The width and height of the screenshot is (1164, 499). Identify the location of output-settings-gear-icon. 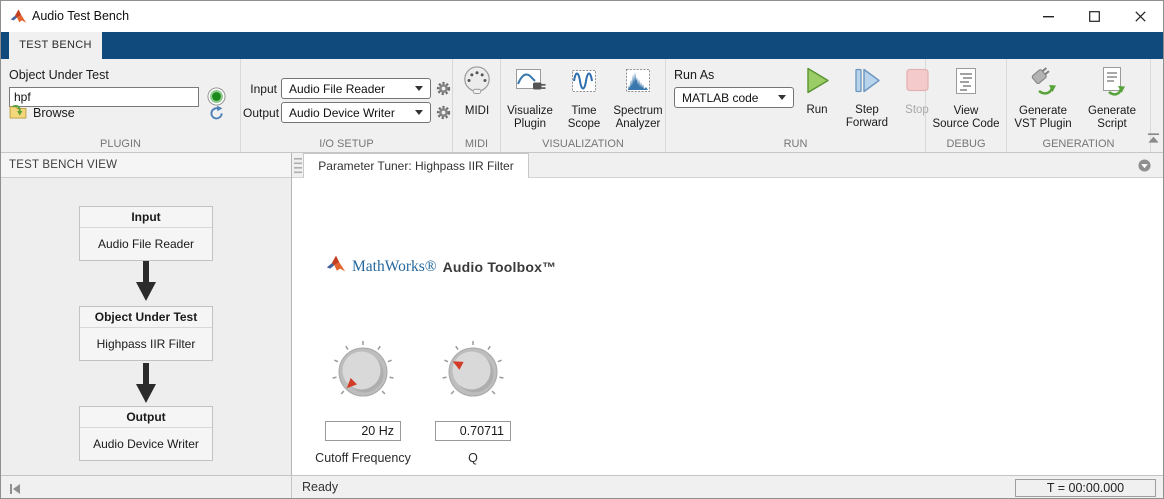
(443, 115).